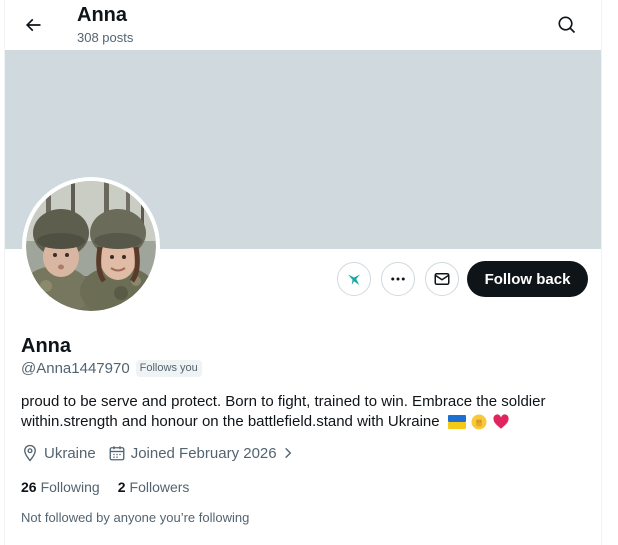 Image resolution: width=618 pixels, height=545 pixels. Describe the element at coordinates (168, 368) in the screenshot. I see `follows-you-badge: Follows you` at that location.